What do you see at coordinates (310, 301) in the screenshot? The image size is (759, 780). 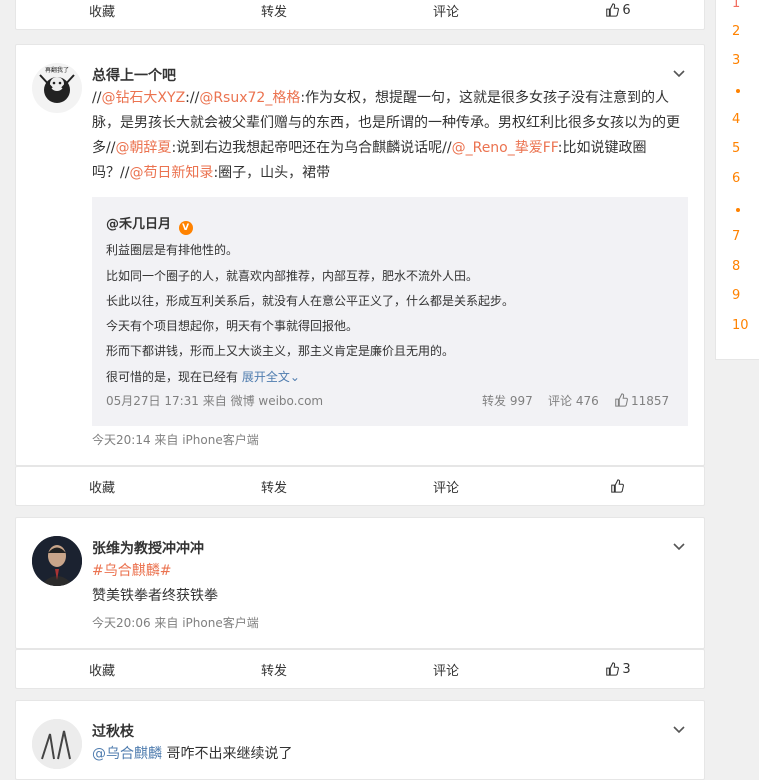 I see `quote-line: 长此以往，形成互利关系后，就没有人在意公平正义了，什么都是关系起步。` at bounding box center [310, 301].